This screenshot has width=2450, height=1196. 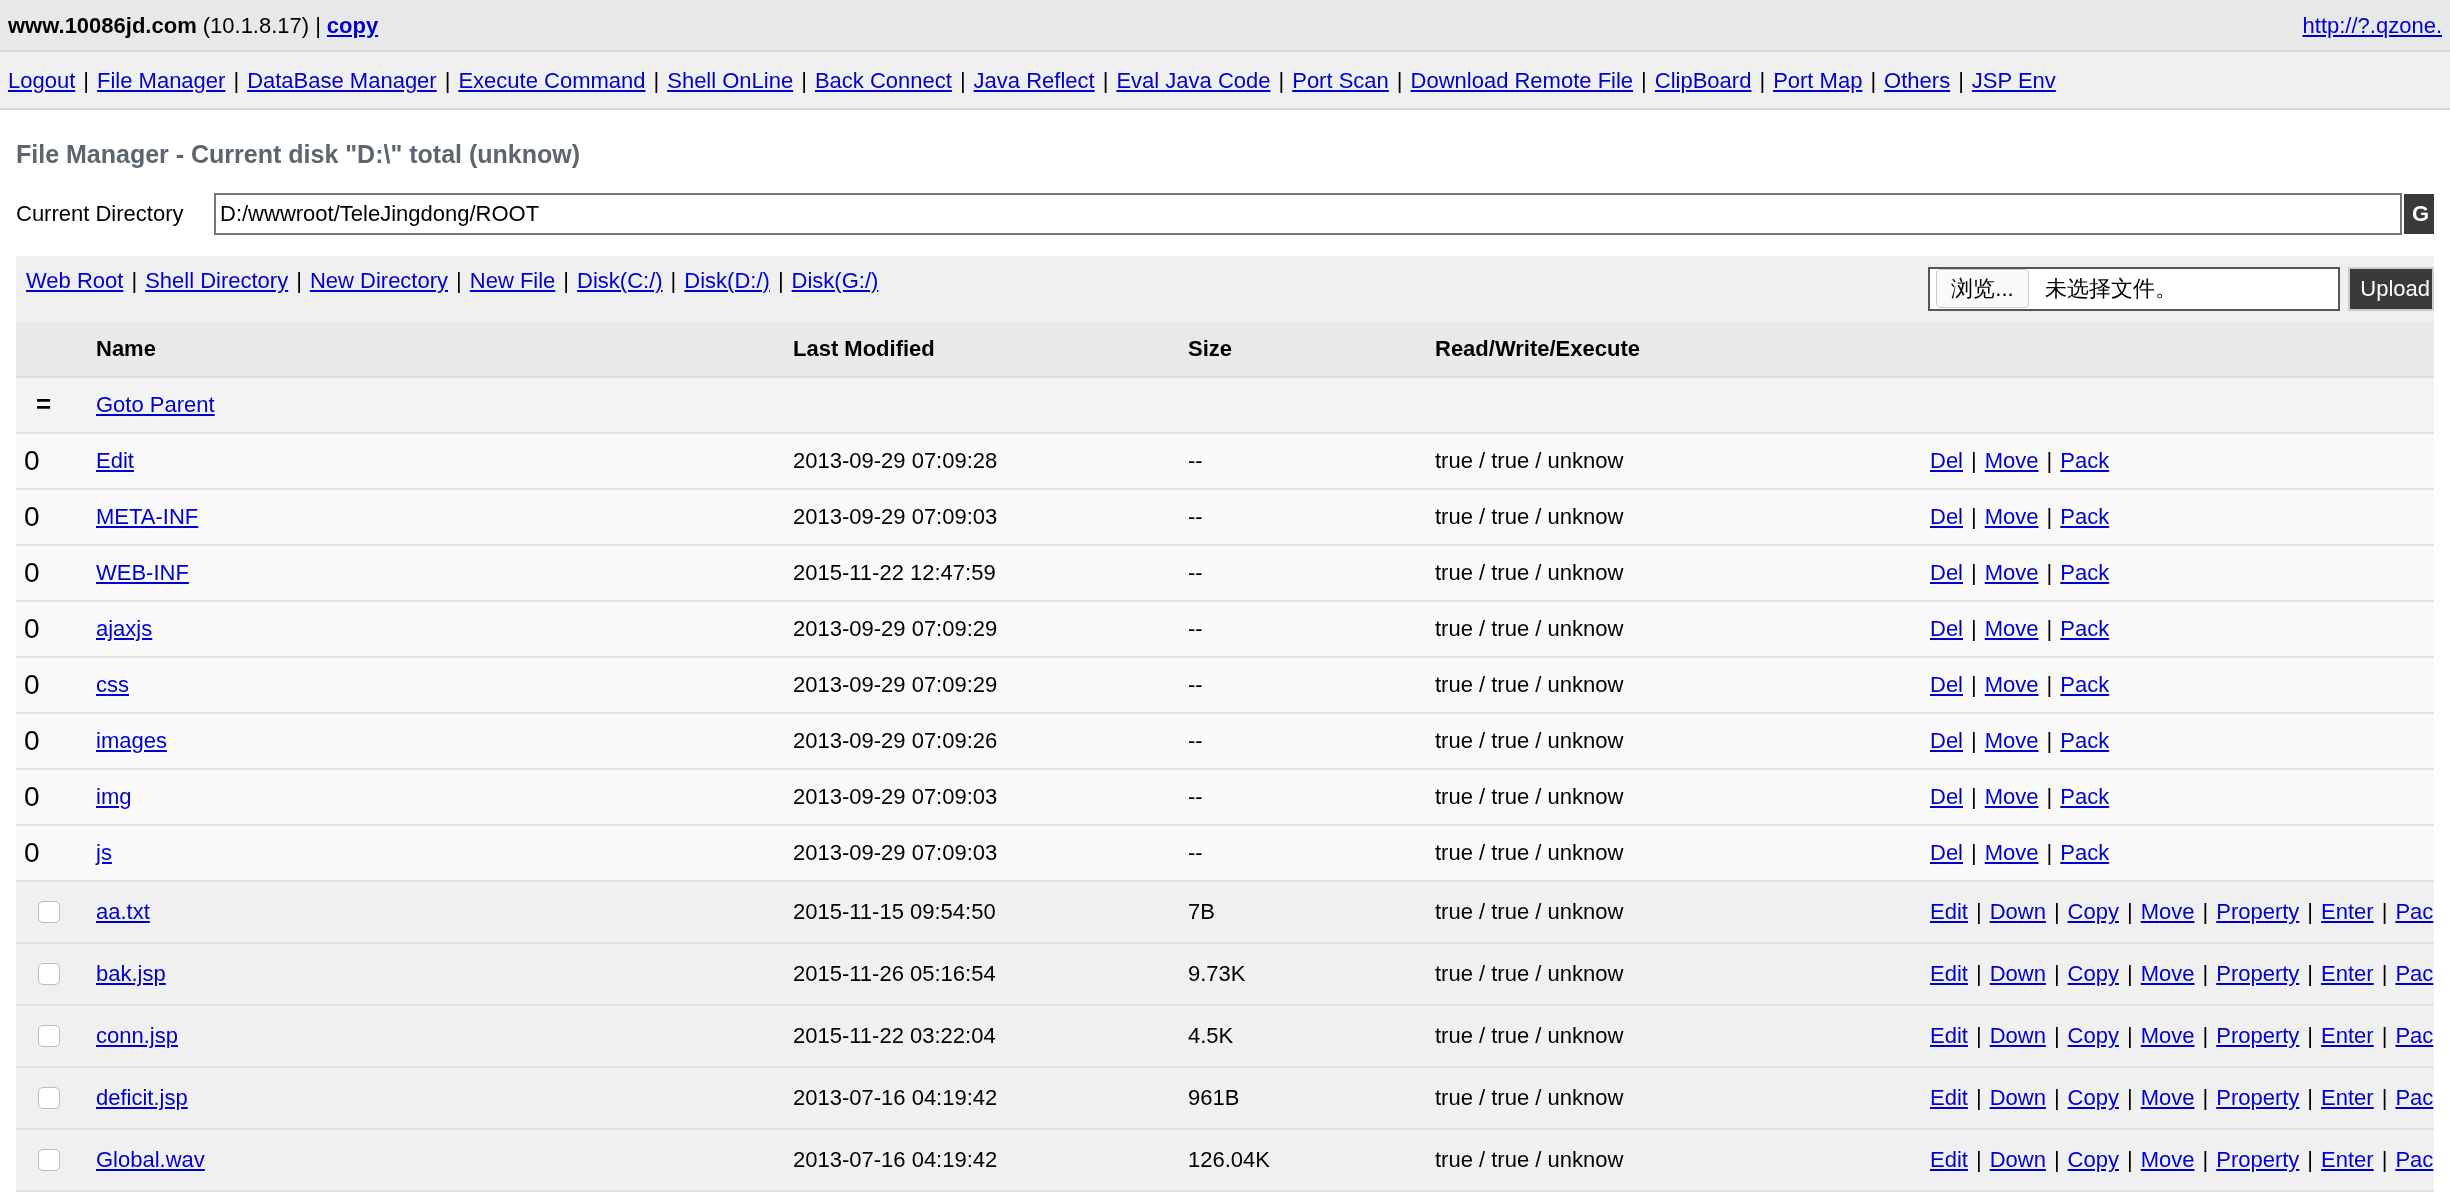 I want to click on nav-link: Port Scan, so click(x=1340, y=80).